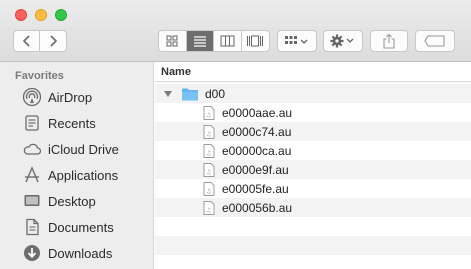 The width and height of the screenshot is (471, 269). What do you see at coordinates (39, 76) in the screenshot?
I see `sidebar-heading-favorites: Favorites` at bounding box center [39, 76].